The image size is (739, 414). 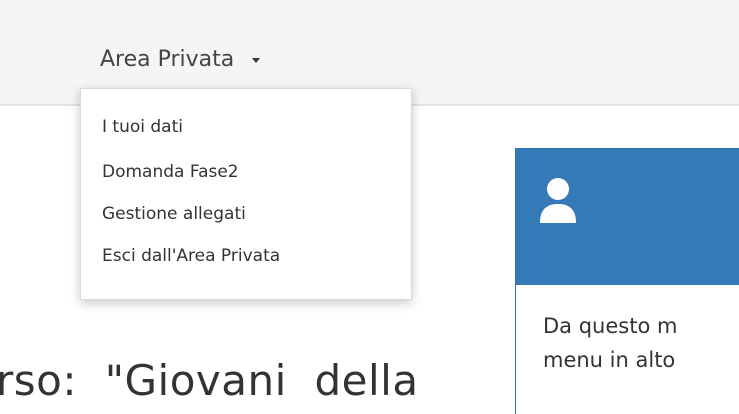 What do you see at coordinates (558, 200) in the screenshot?
I see `user-icon` at bounding box center [558, 200].